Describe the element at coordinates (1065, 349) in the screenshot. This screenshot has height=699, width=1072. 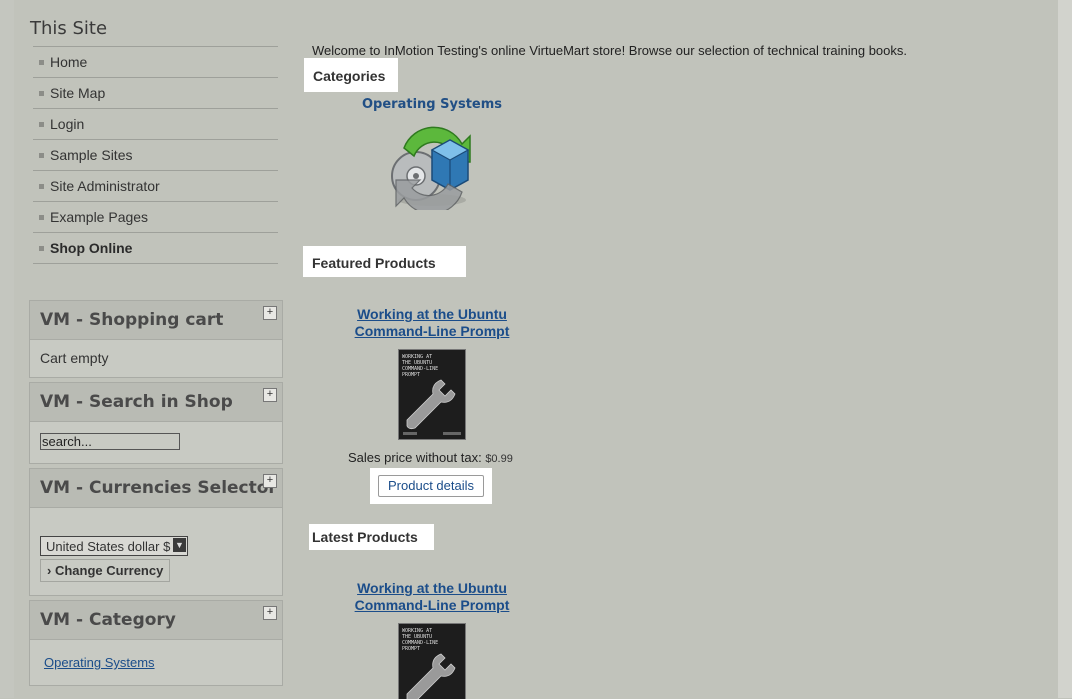
I see `page-right-edge` at that location.